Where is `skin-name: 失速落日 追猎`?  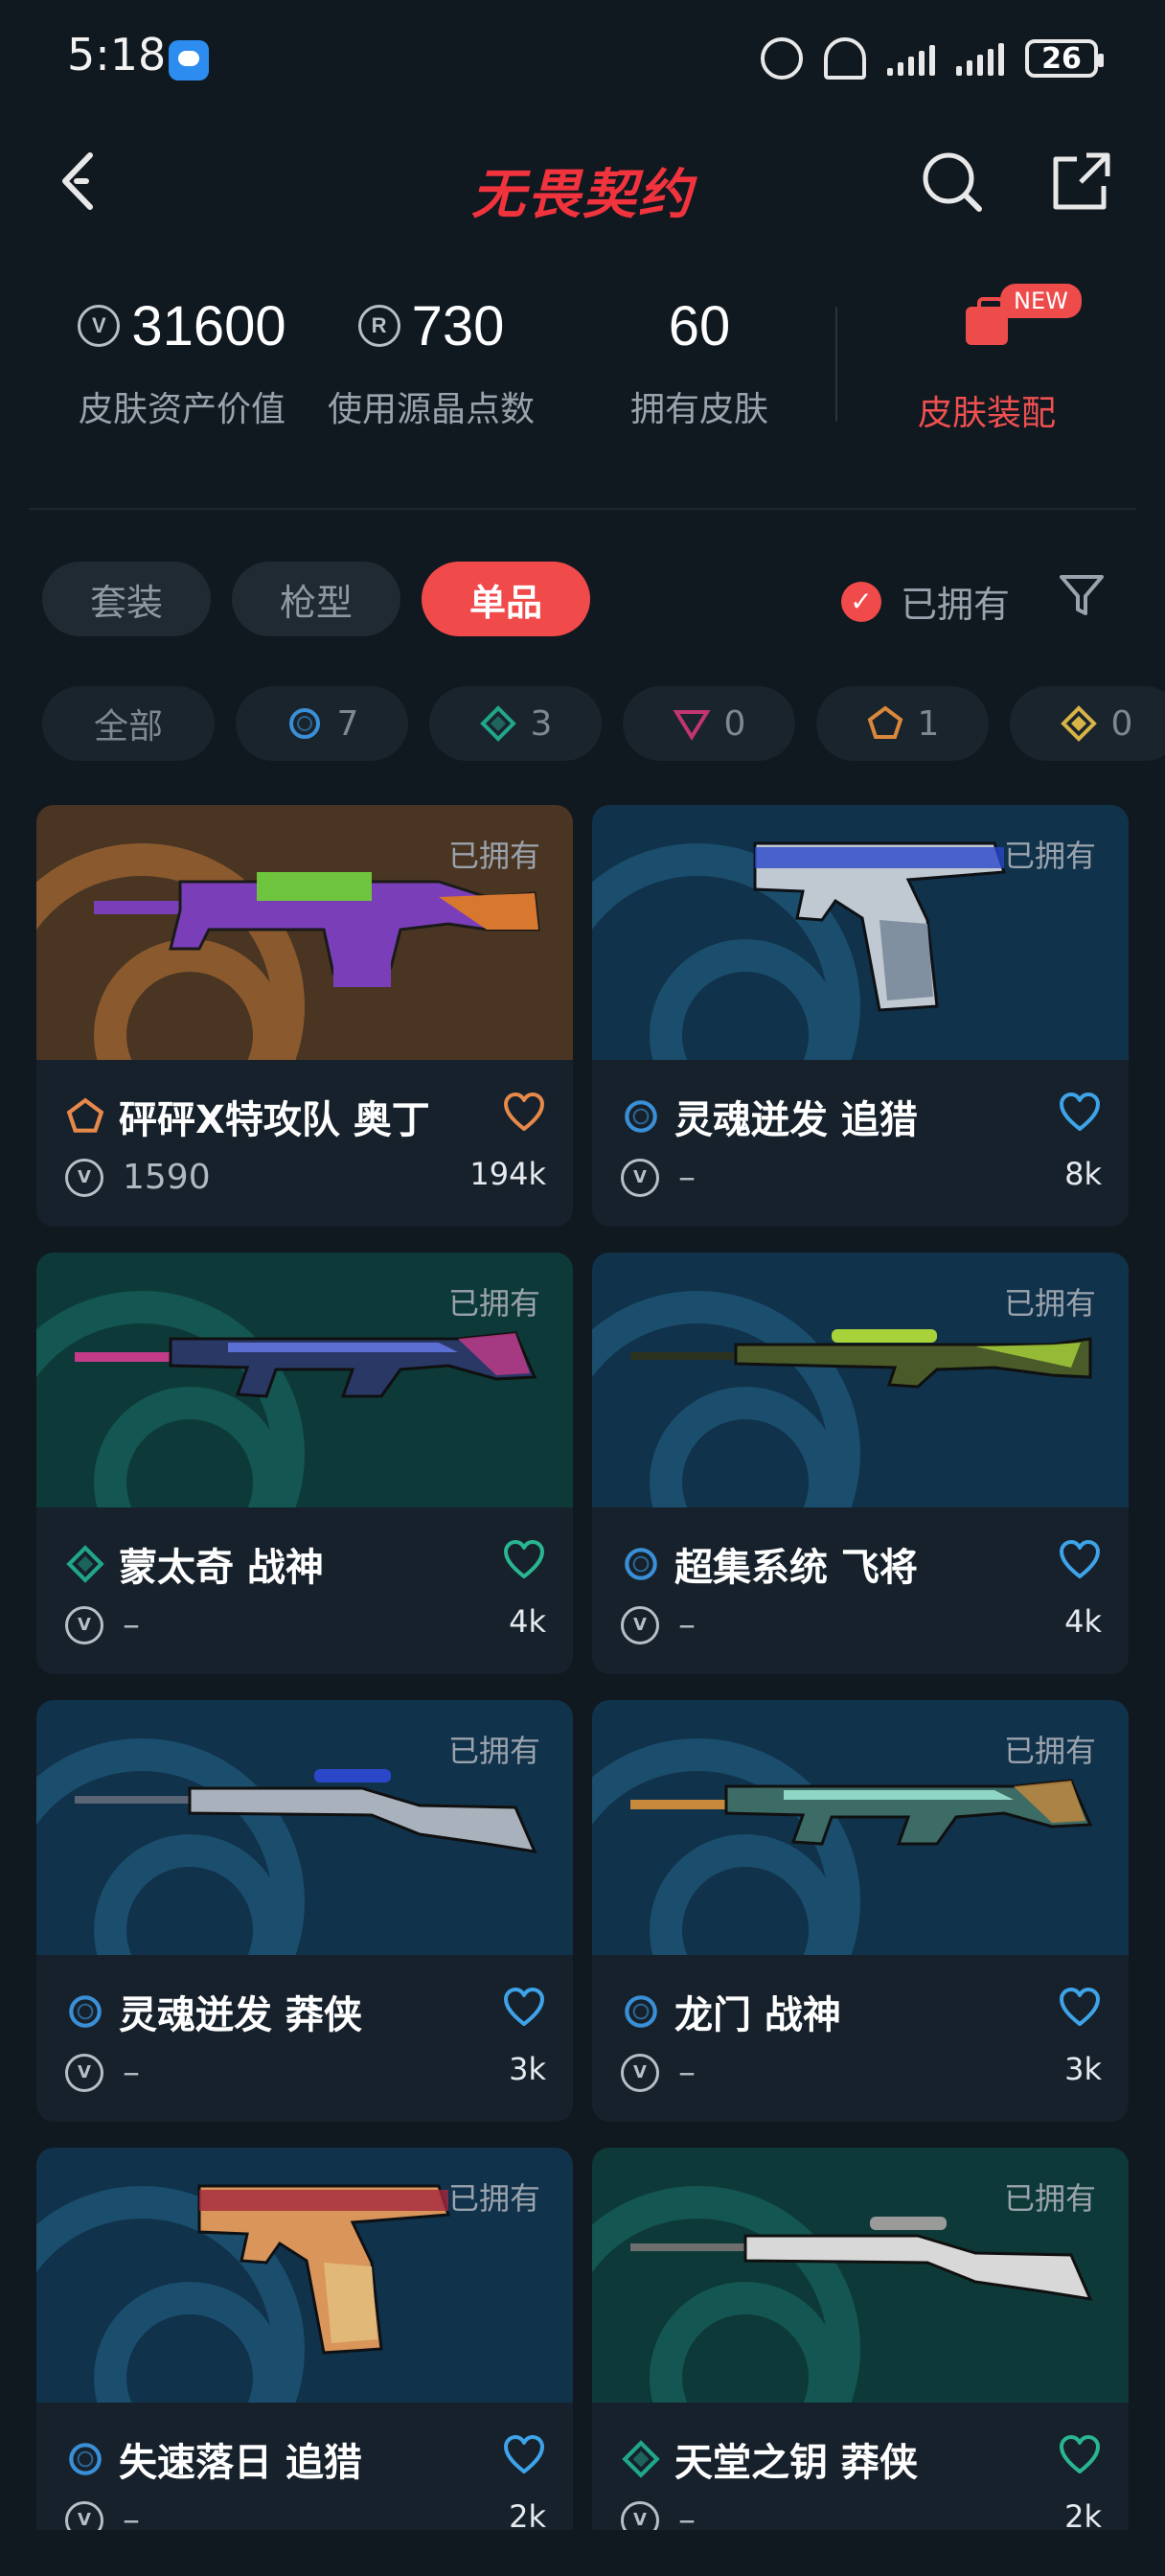 skin-name: 失速落日 追猎 is located at coordinates (241, 2463).